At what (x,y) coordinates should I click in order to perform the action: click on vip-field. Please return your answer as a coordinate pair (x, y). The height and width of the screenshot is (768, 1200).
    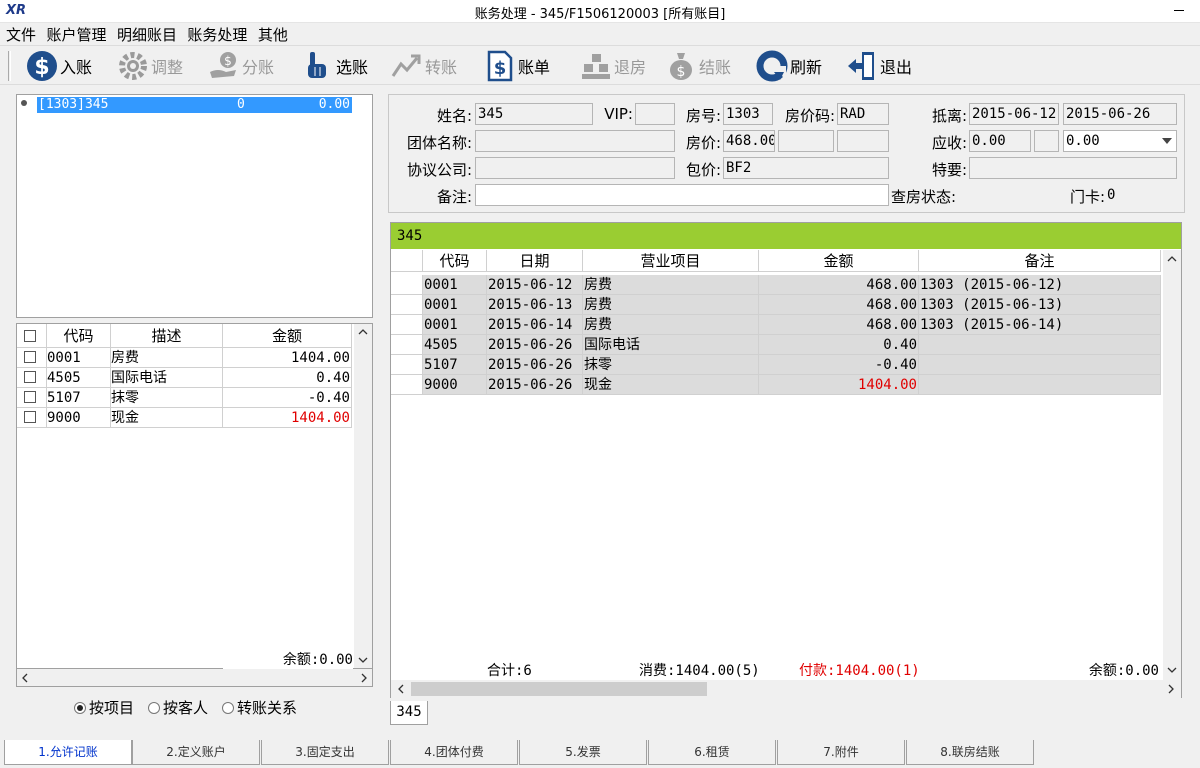
    Looking at the image, I should click on (655, 114).